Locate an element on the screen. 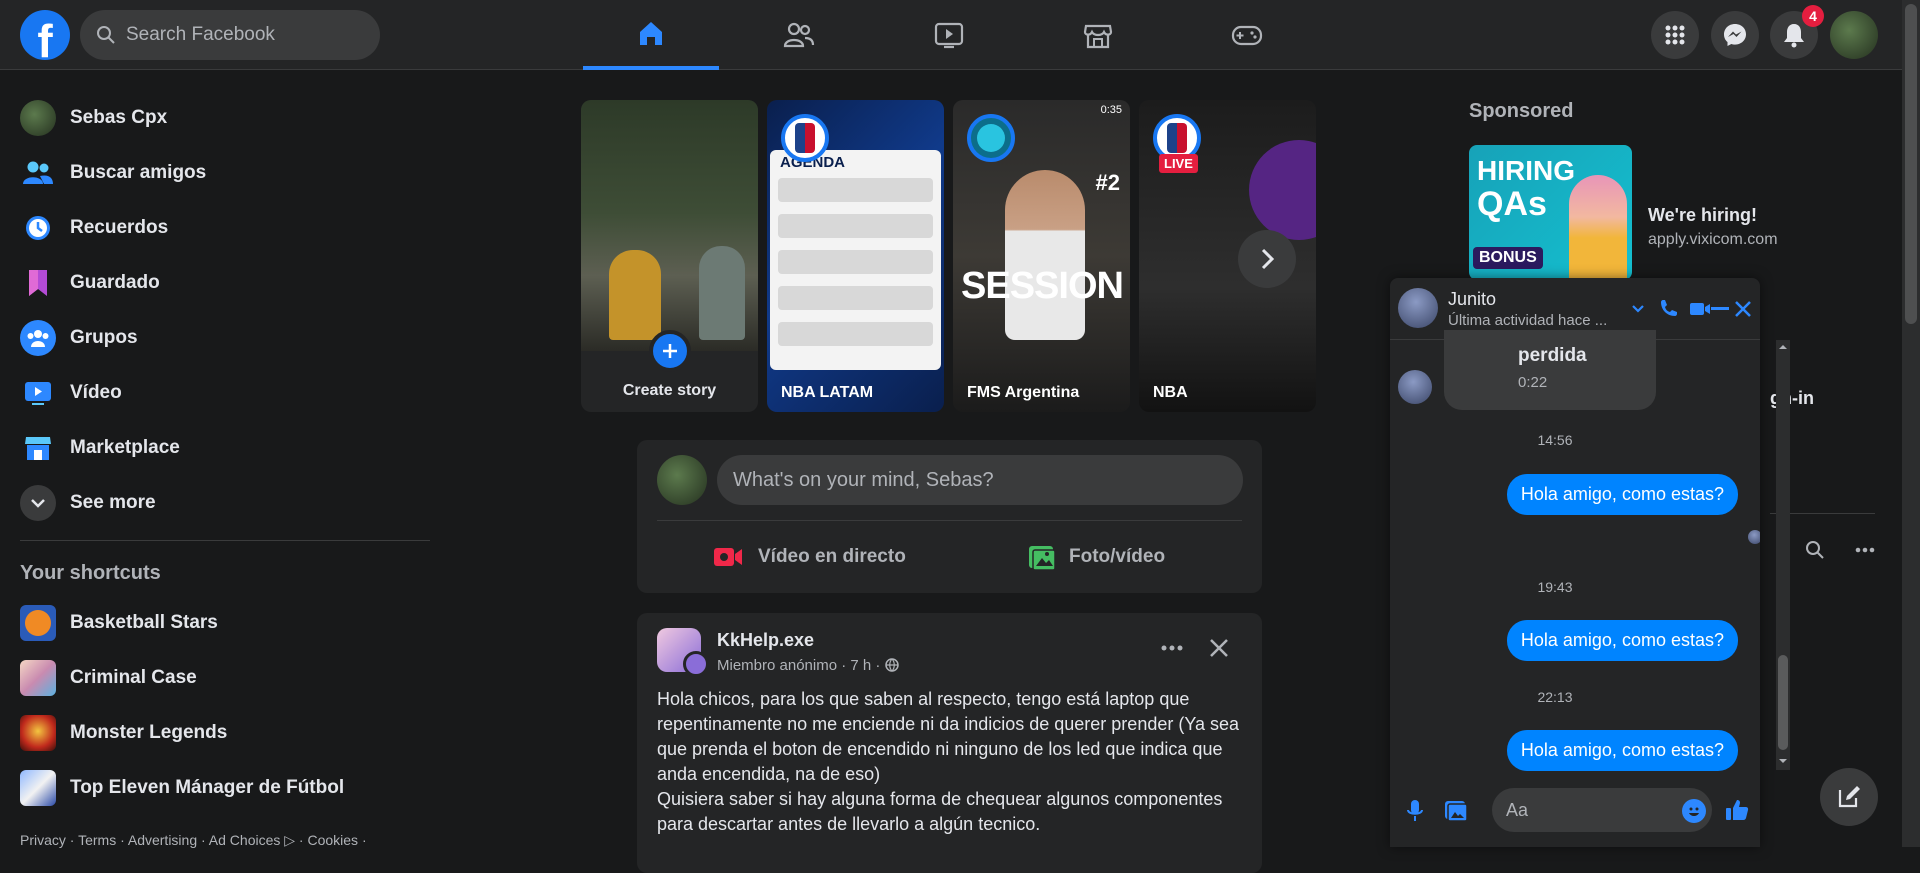 The width and height of the screenshot is (1920, 873). search-input is located at coordinates (236, 35).